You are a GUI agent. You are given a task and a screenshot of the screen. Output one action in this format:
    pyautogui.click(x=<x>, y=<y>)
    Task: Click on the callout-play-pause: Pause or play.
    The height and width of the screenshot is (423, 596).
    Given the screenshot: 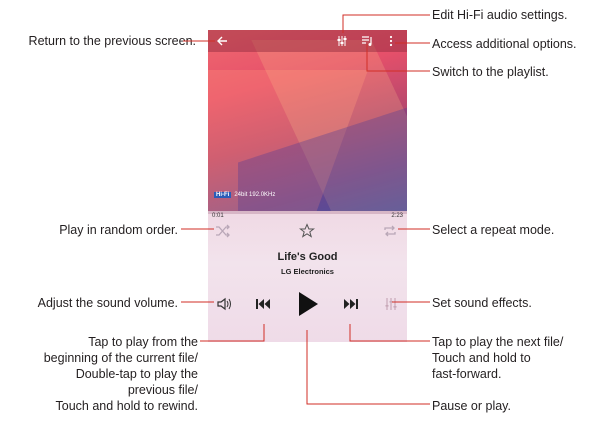 What is the action you would take?
    pyautogui.click(x=471, y=406)
    